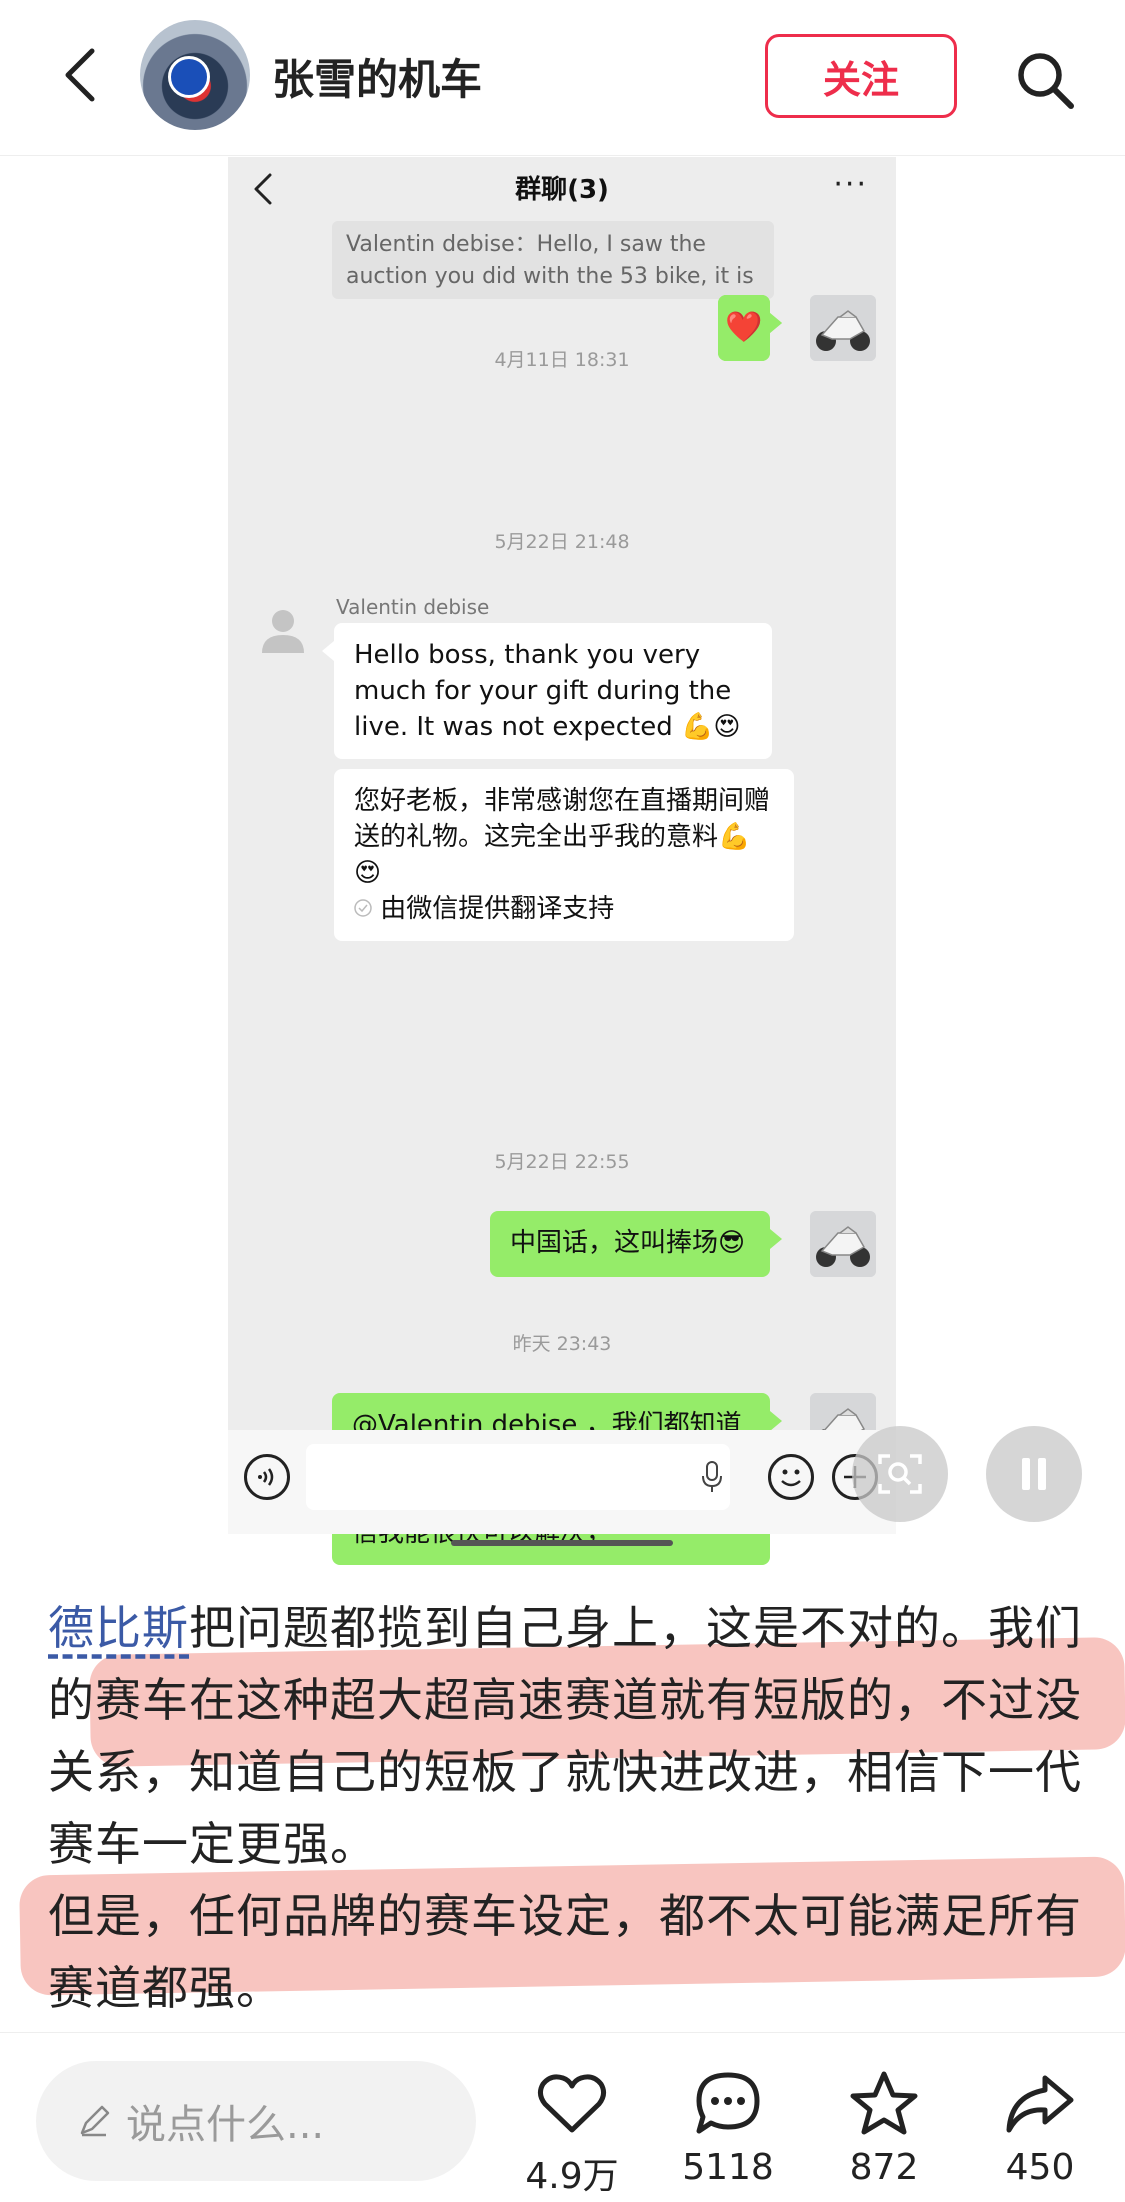 This screenshot has width=1125, height=2202. I want to click on chat-nav: 群聊(3) ···, so click(562, 189).